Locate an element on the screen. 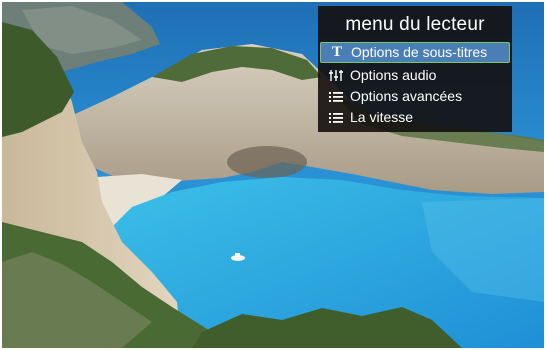 The image size is (546, 350). menu-item-subtitle-options: T Options de sous-titres is located at coordinates (415, 52).